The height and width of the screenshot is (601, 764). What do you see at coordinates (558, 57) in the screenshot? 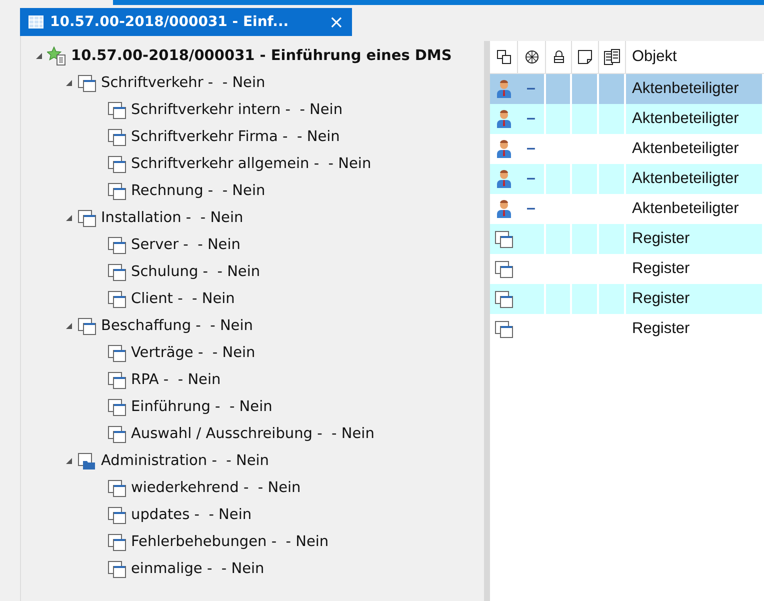
I see `lock-icon` at bounding box center [558, 57].